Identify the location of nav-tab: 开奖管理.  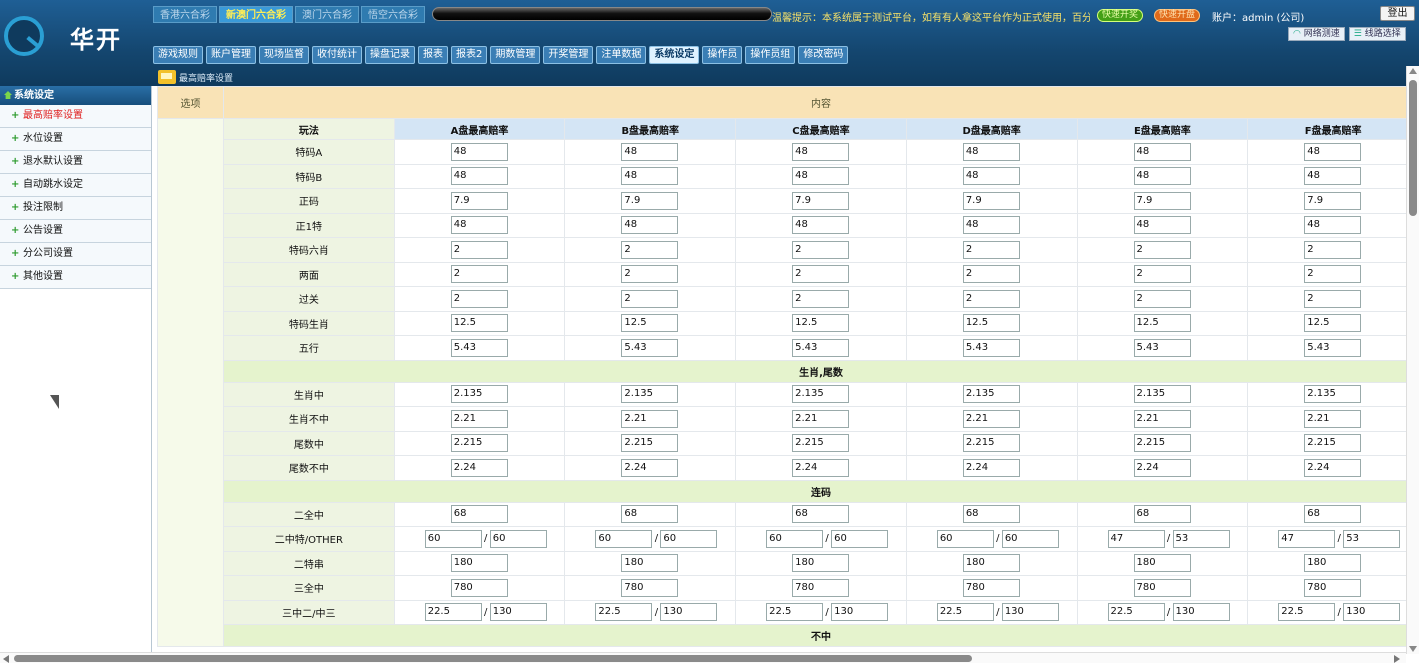
(568, 55).